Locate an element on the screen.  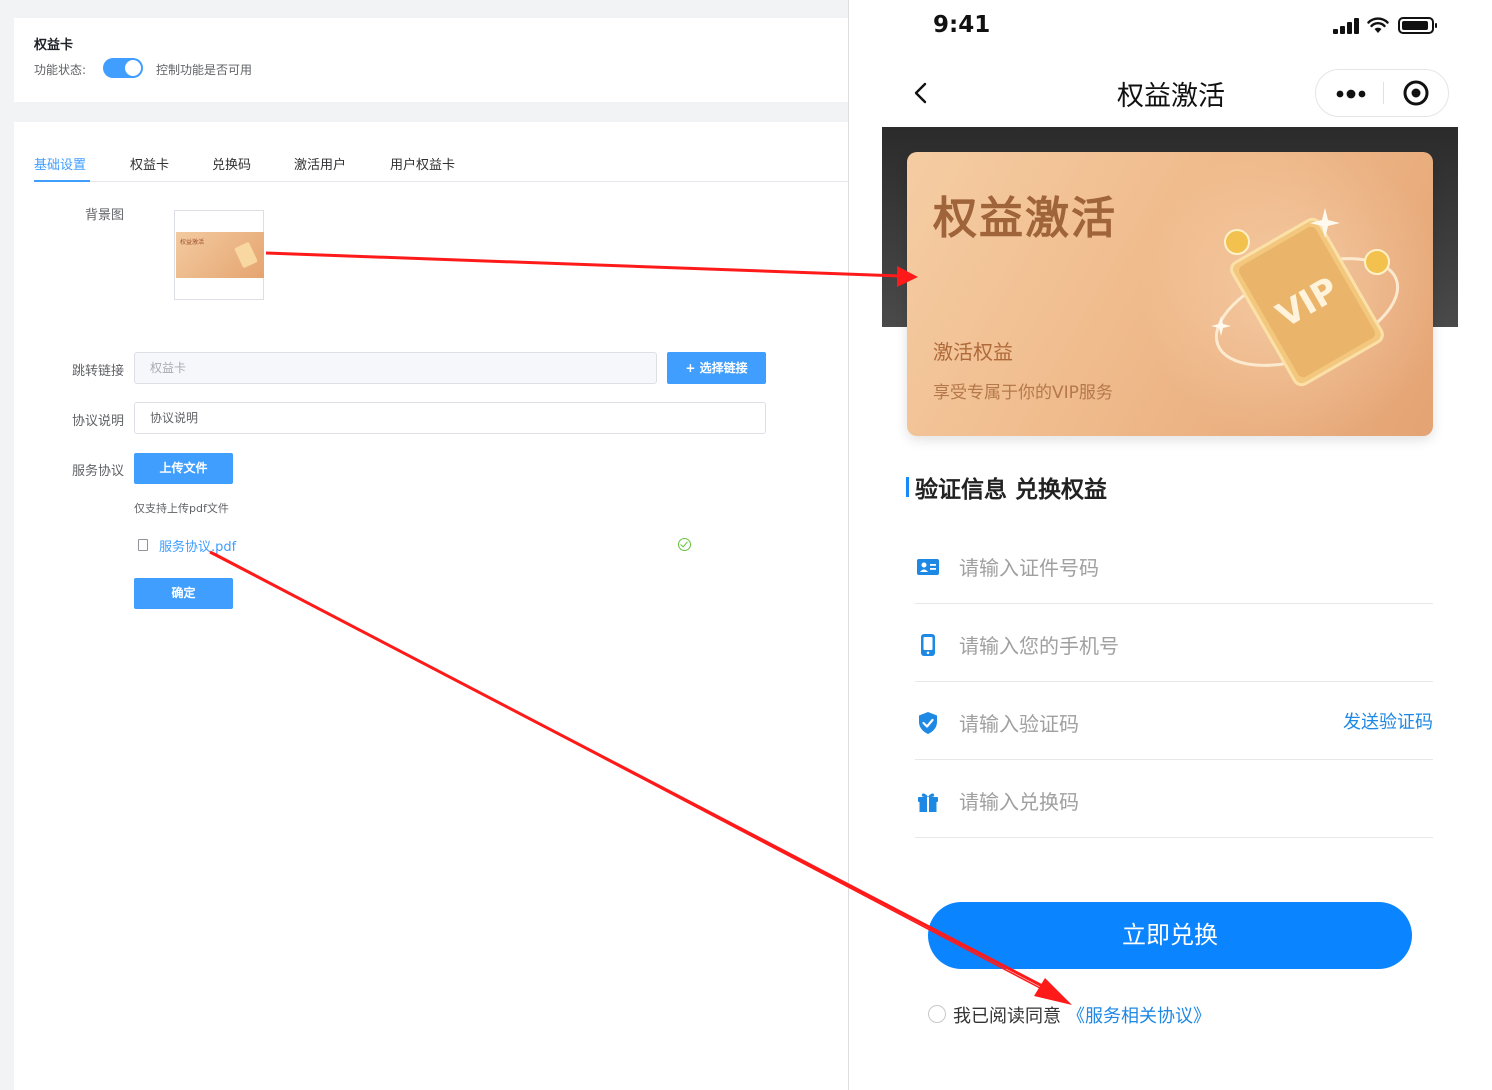
miniprogram-capsule is located at coordinates (1382, 93).